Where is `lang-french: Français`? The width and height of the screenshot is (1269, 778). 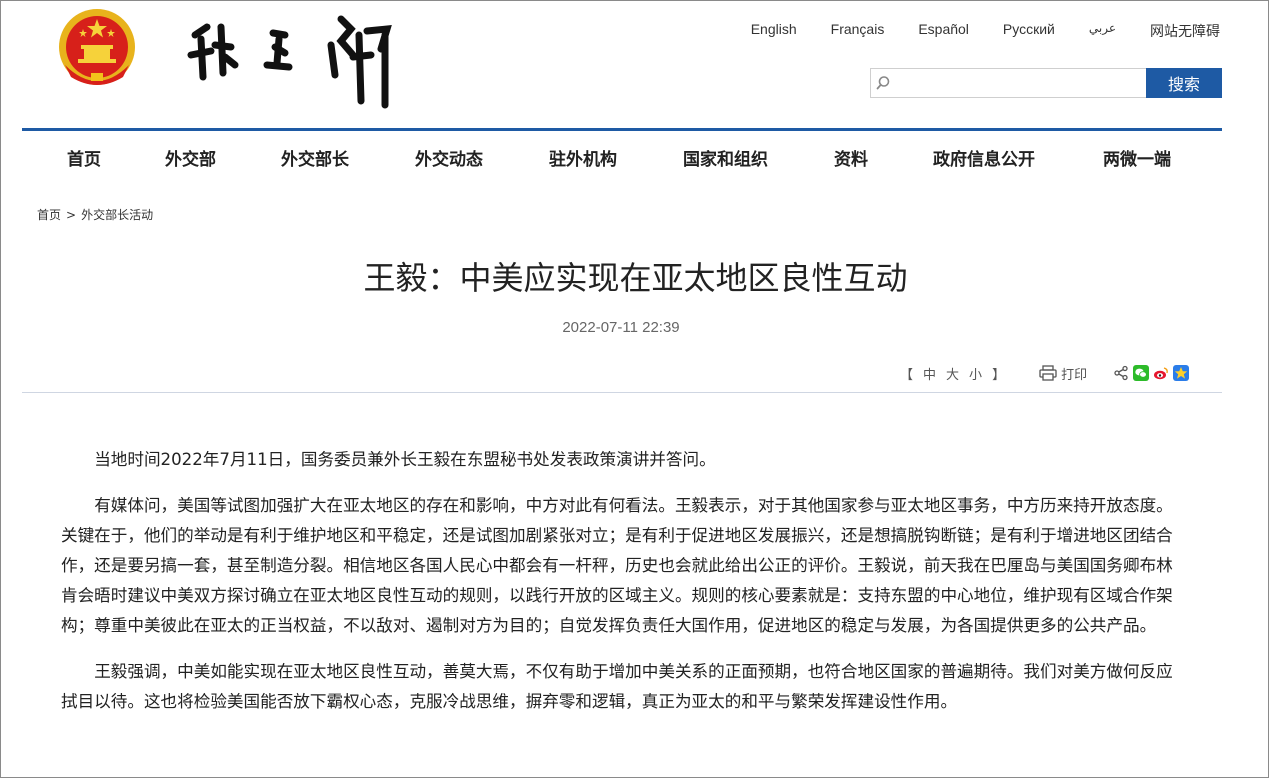 lang-french: Français is located at coordinates (858, 31).